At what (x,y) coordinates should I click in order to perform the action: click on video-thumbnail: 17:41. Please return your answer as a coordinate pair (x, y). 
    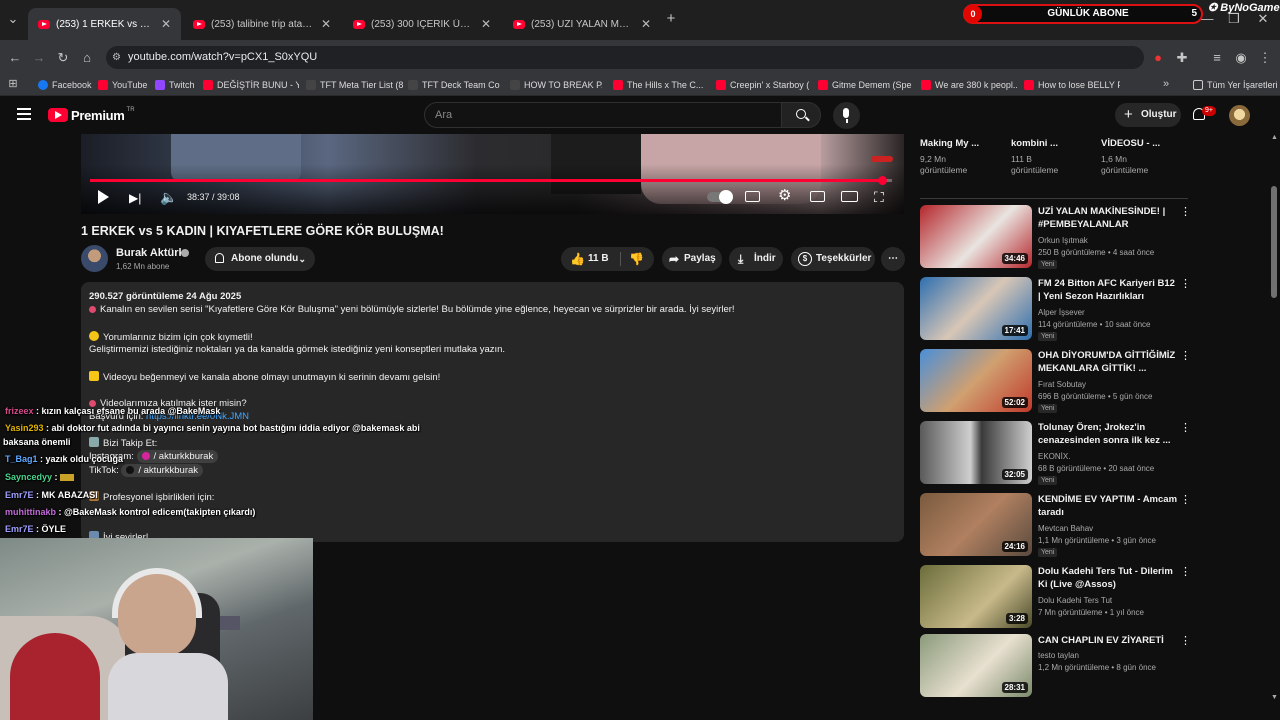
    Looking at the image, I should click on (976, 308).